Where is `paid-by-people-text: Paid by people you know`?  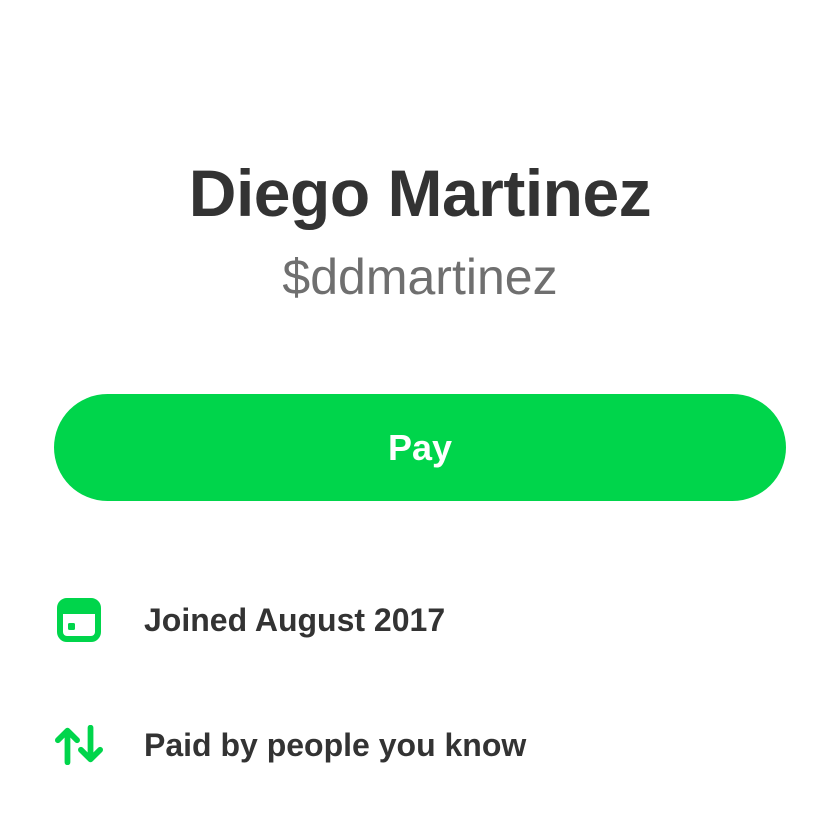
paid-by-people-text: Paid by people you know is located at coordinates (335, 744).